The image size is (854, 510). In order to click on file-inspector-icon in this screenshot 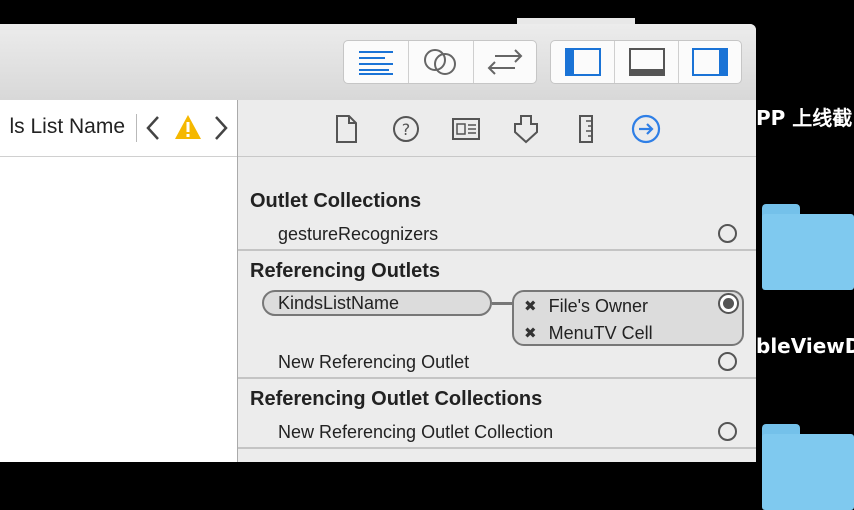, I will do `click(346, 129)`.